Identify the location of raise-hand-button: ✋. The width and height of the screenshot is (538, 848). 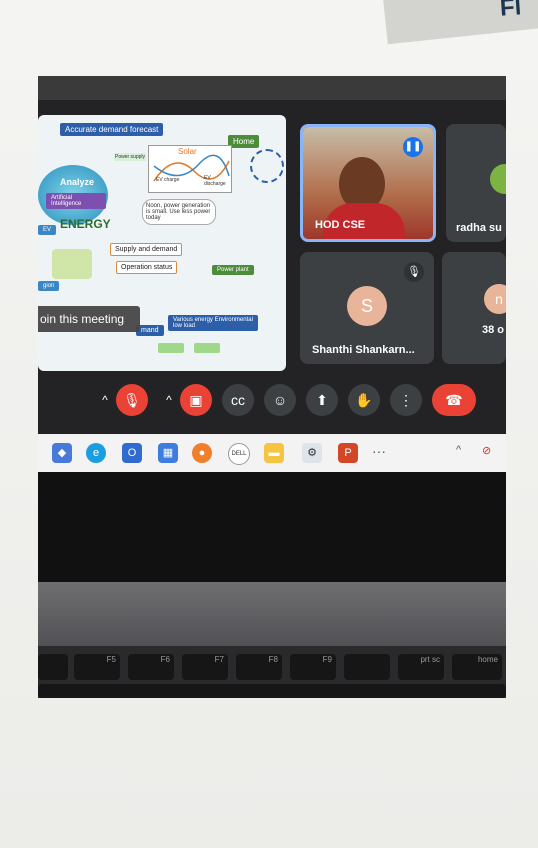
(364, 400).